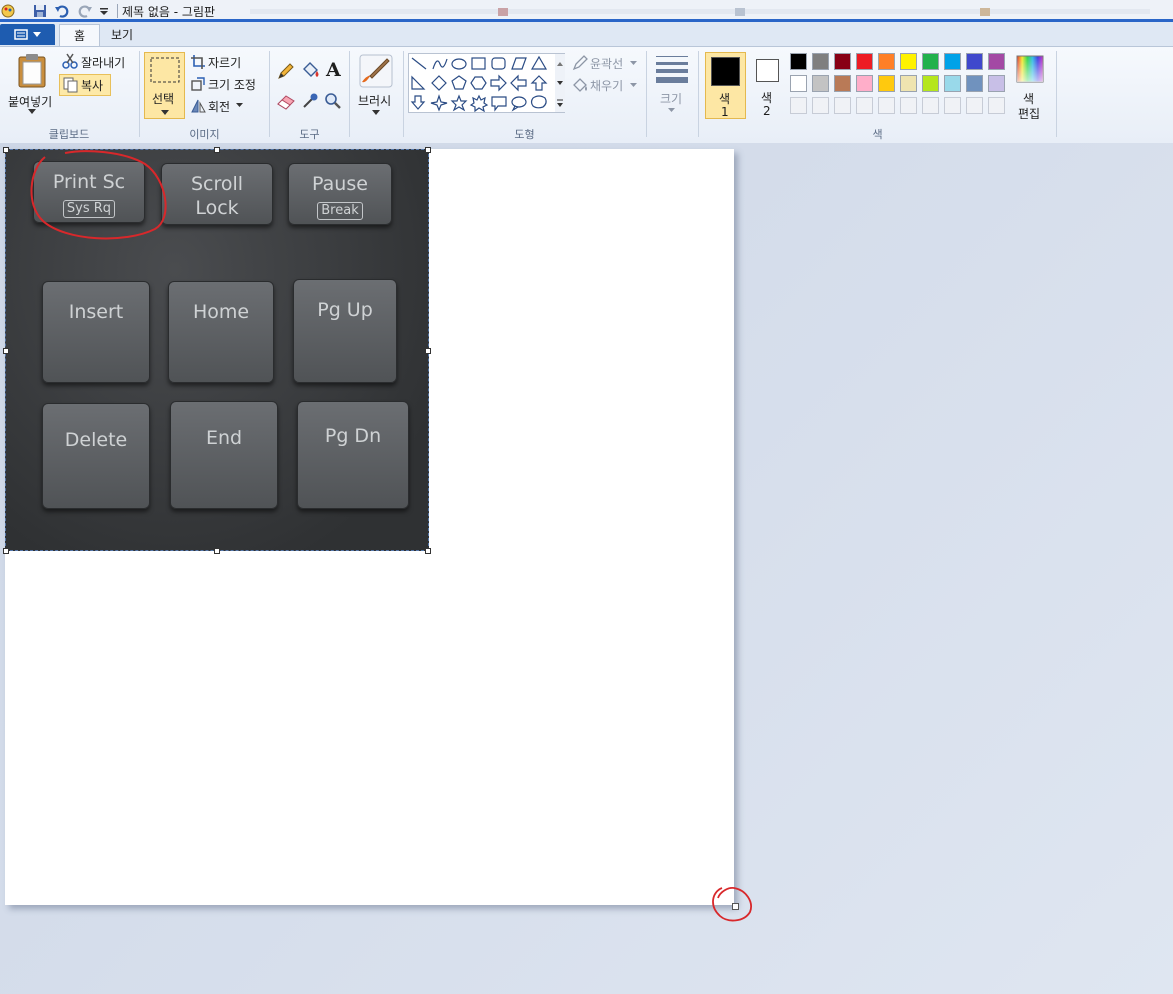  What do you see at coordinates (217, 150) in the screenshot?
I see `resize-handle-n` at bounding box center [217, 150].